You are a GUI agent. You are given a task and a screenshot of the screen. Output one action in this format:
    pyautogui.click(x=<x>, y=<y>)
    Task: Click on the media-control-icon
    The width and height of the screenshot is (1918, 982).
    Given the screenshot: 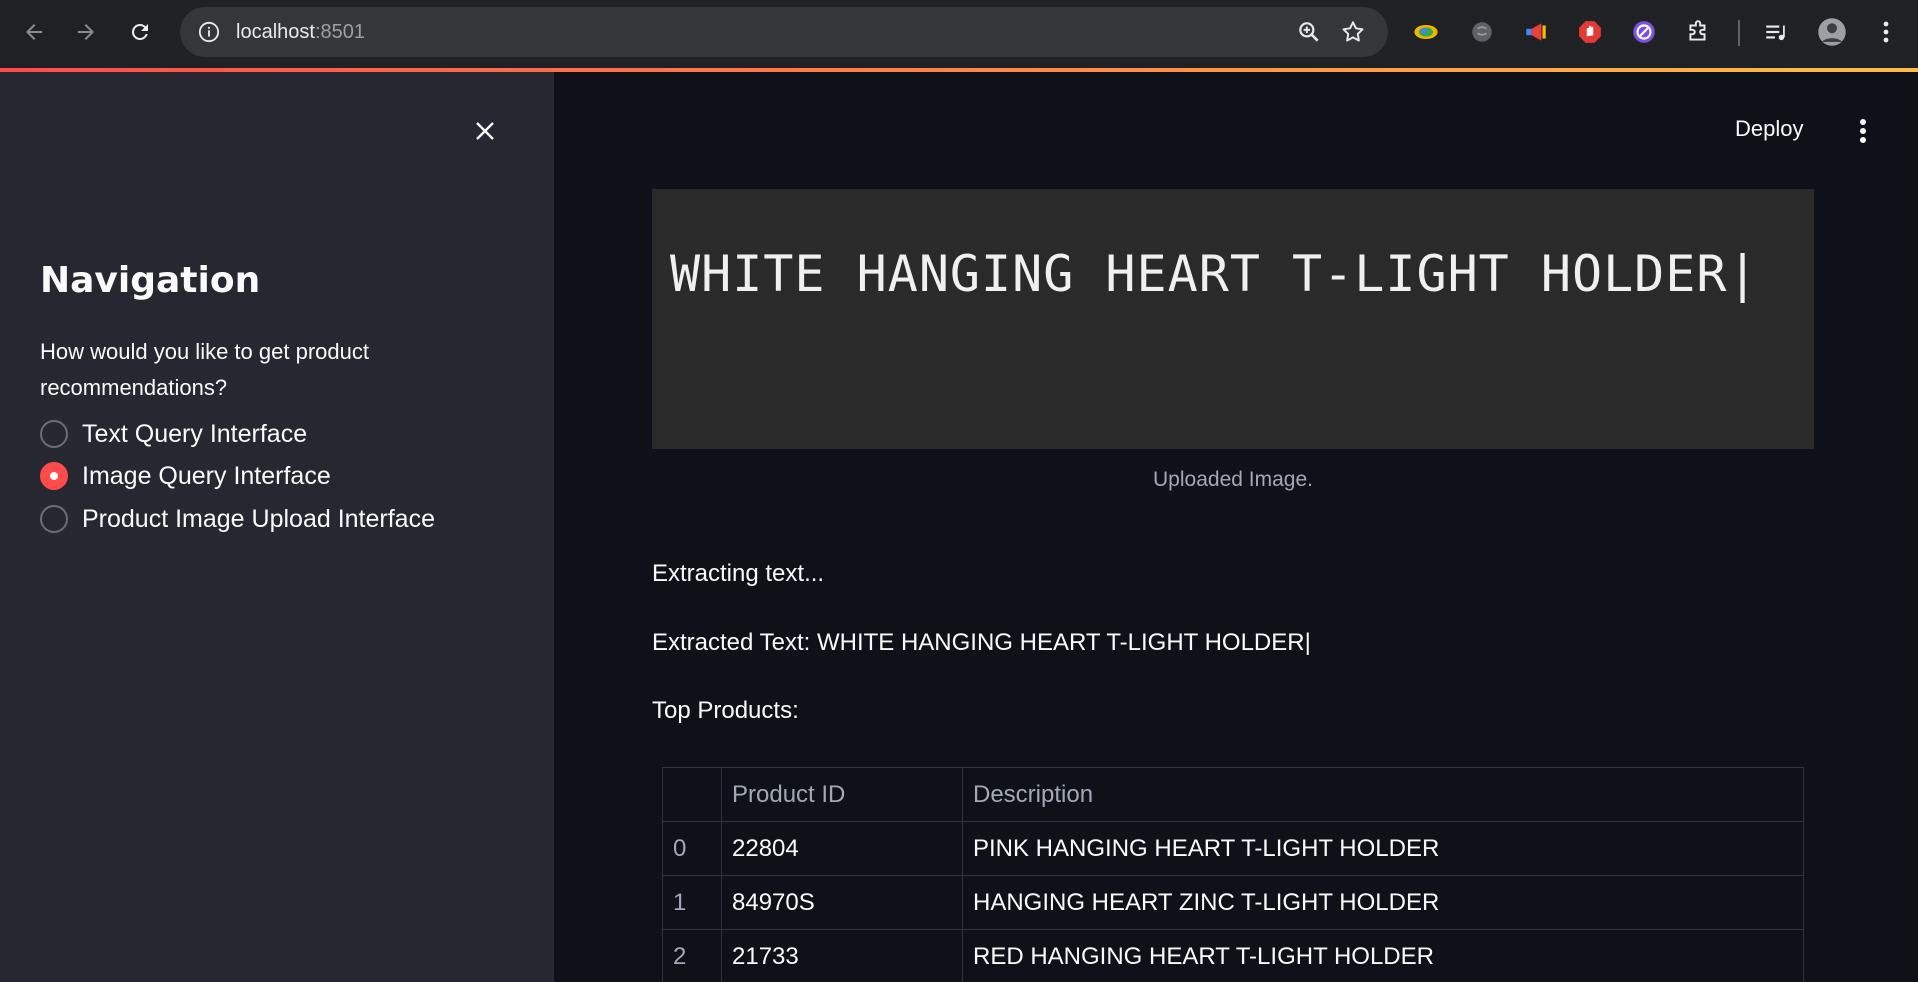 What is the action you would take?
    pyautogui.click(x=1776, y=32)
    